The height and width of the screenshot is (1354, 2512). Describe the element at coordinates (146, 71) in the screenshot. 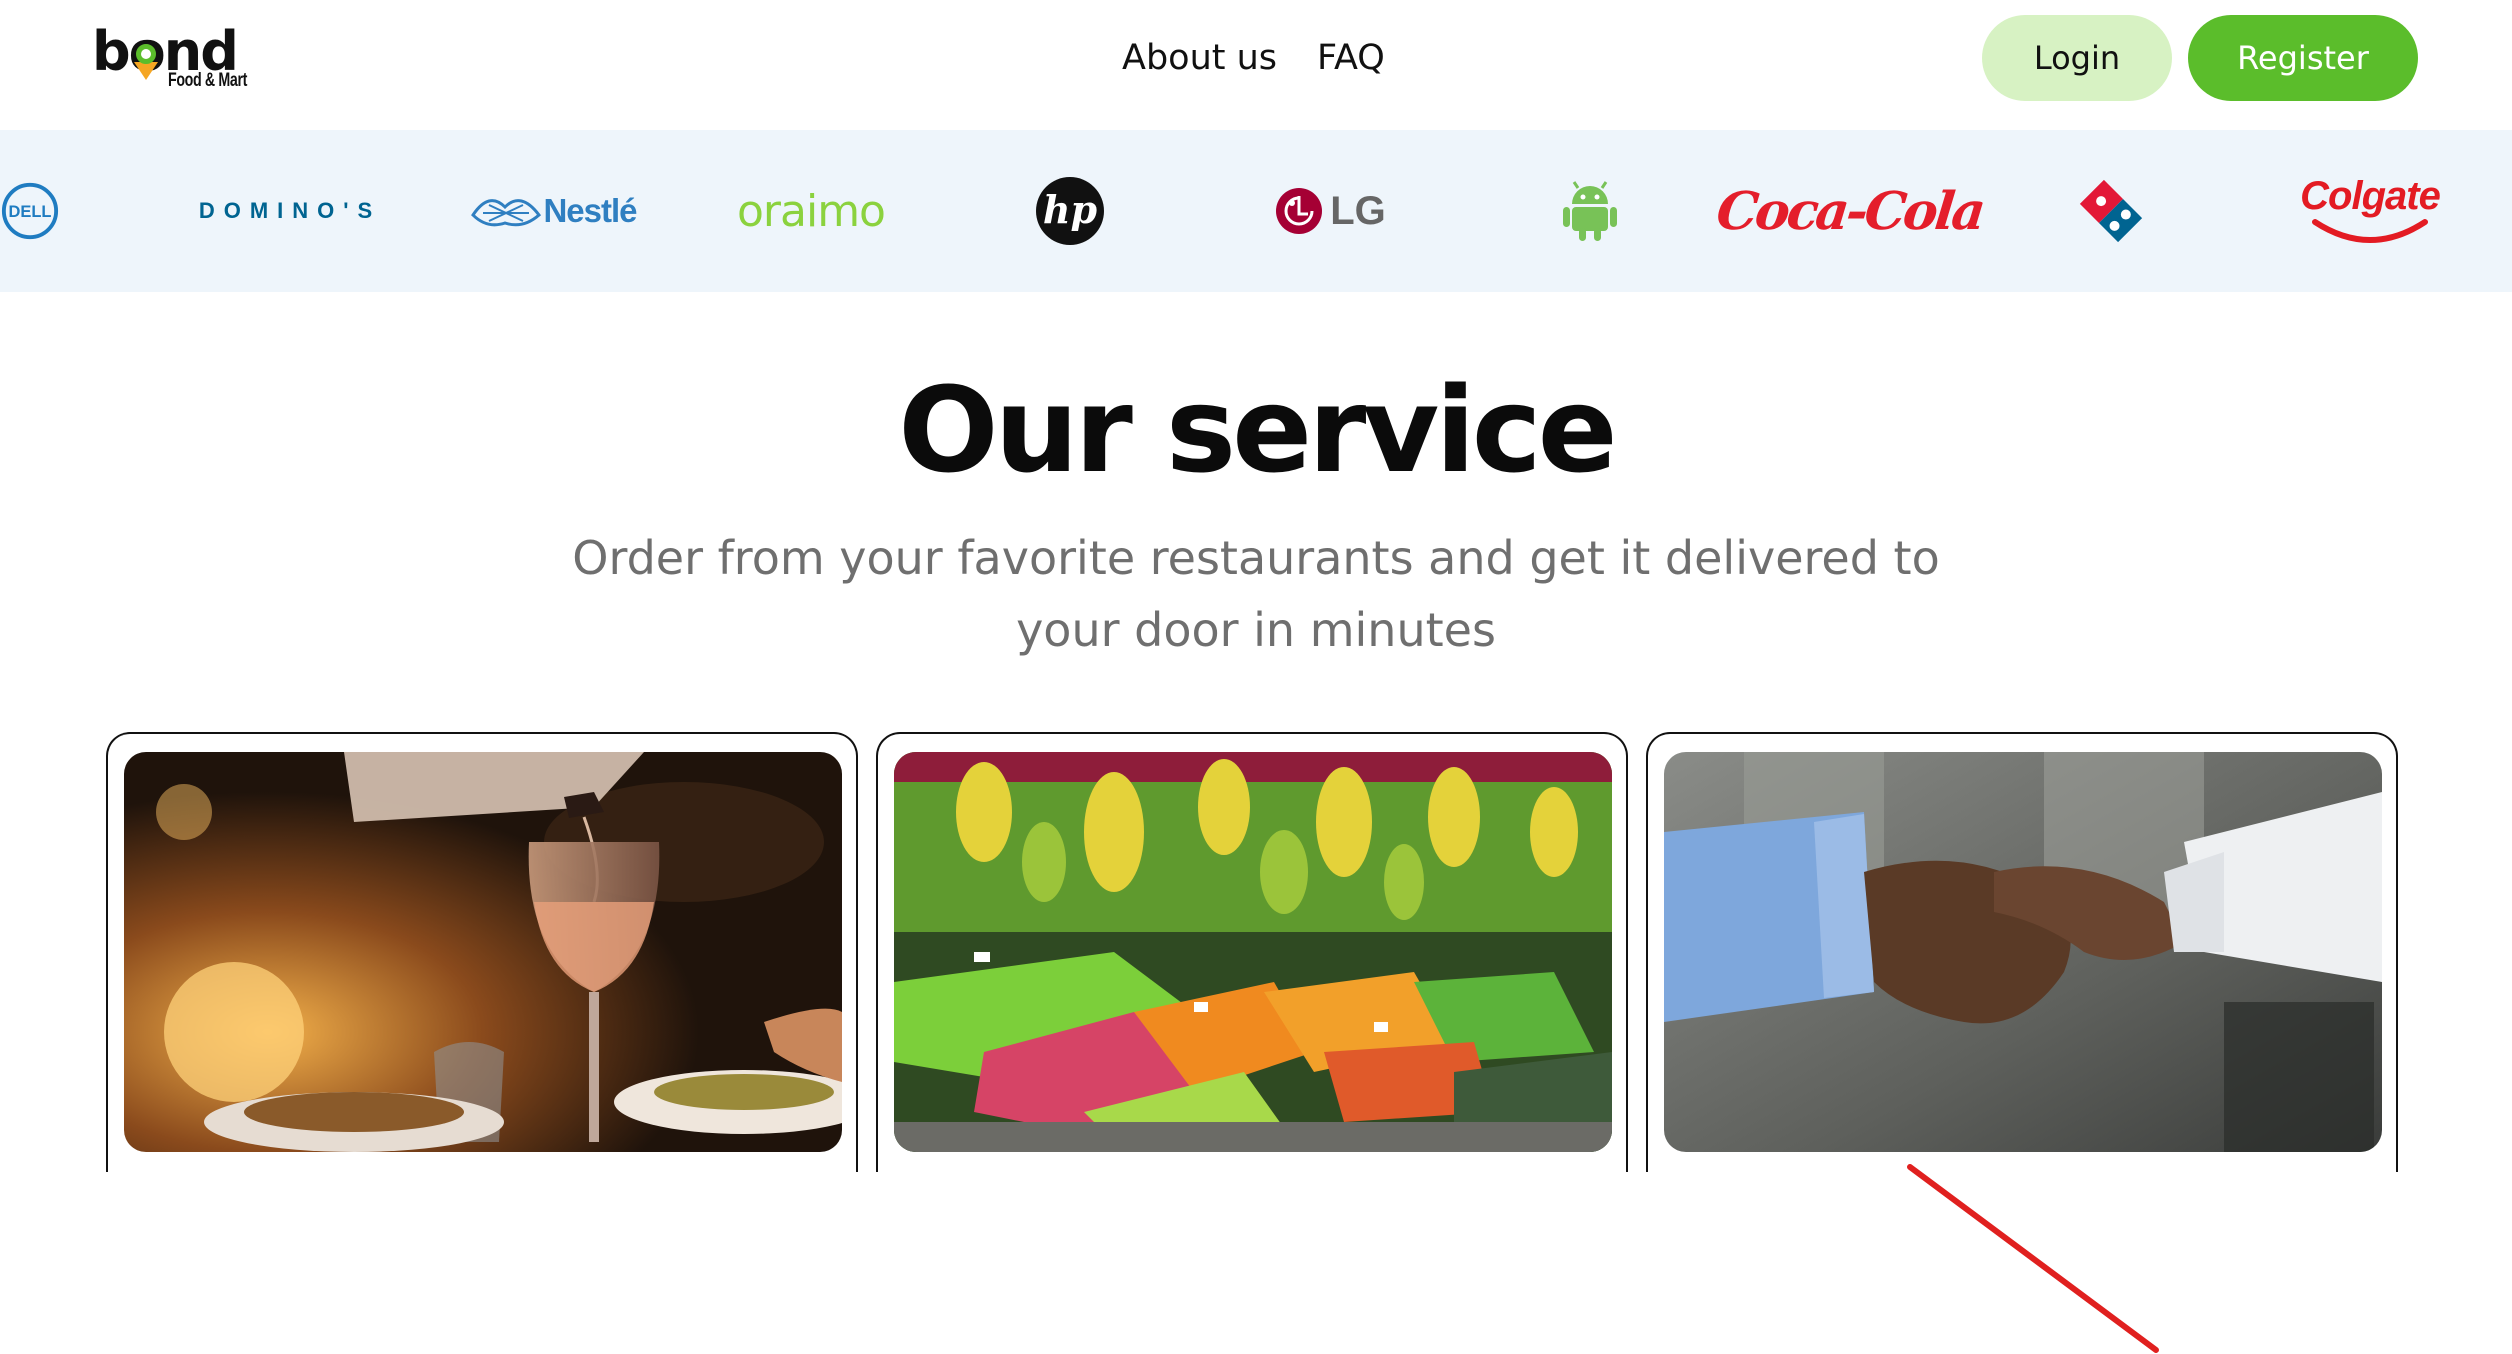

I see `location-pin-icon` at that location.